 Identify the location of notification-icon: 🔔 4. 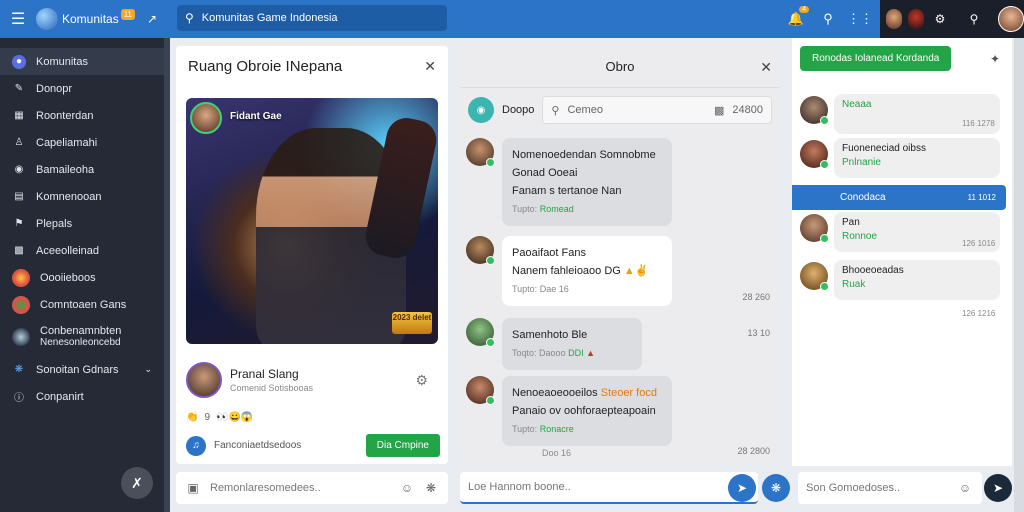
(797, 18).